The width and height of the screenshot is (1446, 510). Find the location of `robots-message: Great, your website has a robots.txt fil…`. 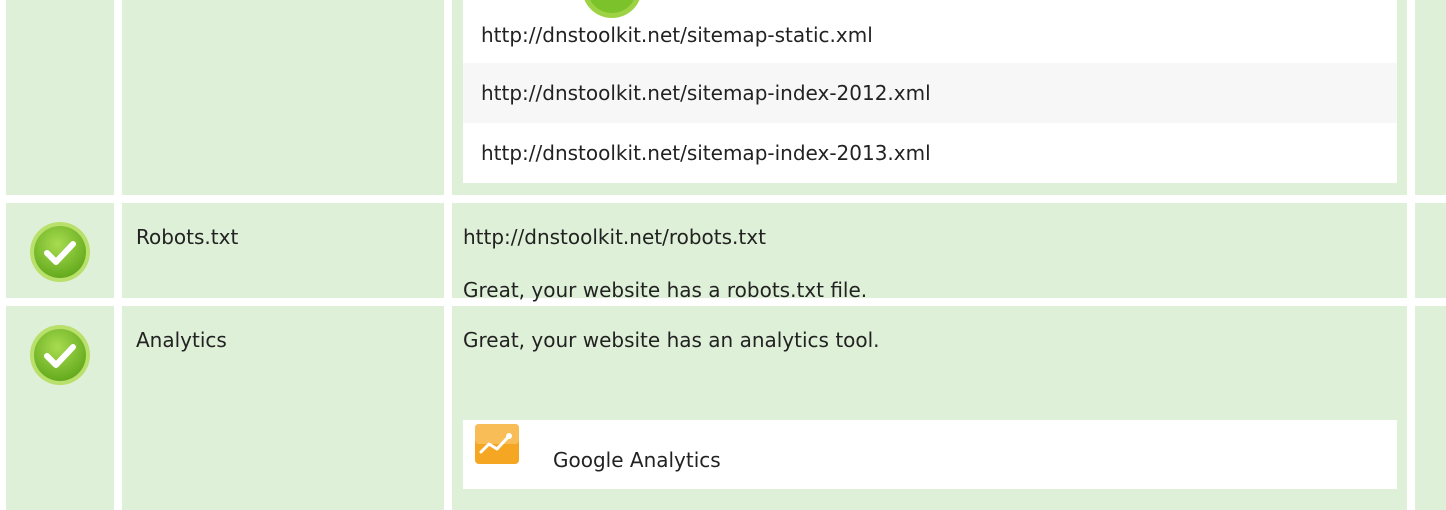

robots-message: Great, your website has a robots.txt fil… is located at coordinates (665, 290).